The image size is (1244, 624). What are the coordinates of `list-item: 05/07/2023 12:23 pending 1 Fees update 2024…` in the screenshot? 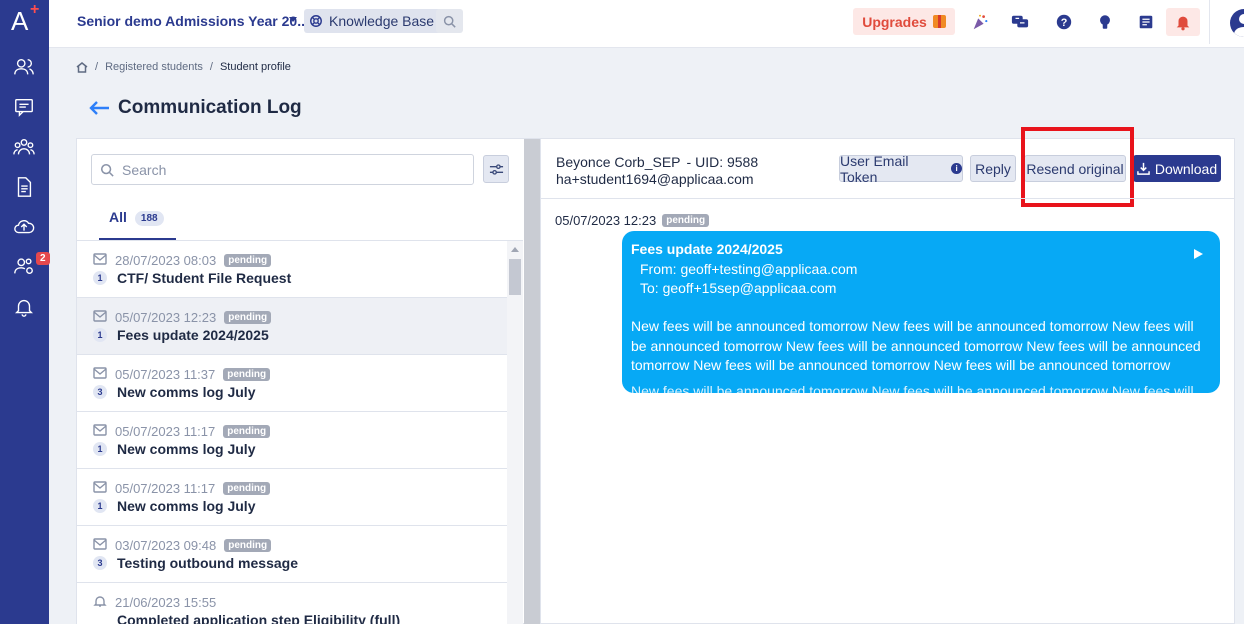 It's located at (292, 326).